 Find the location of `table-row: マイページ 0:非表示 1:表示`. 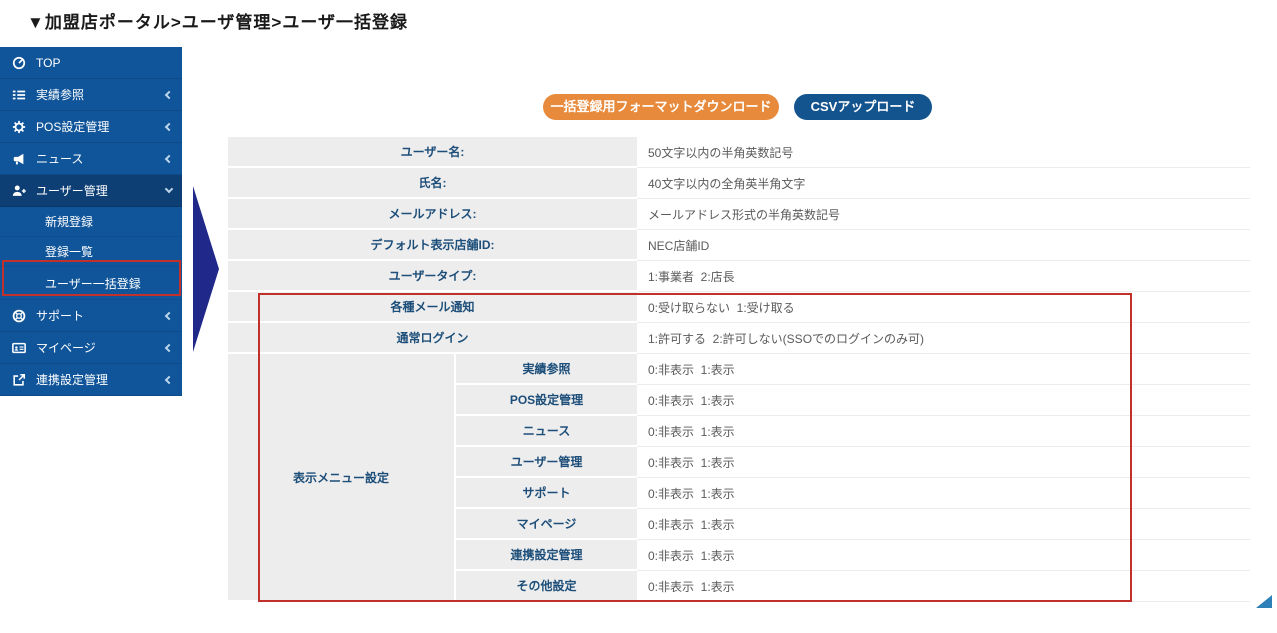

table-row: マイページ 0:非表示 1:表示 is located at coordinates (853, 524).